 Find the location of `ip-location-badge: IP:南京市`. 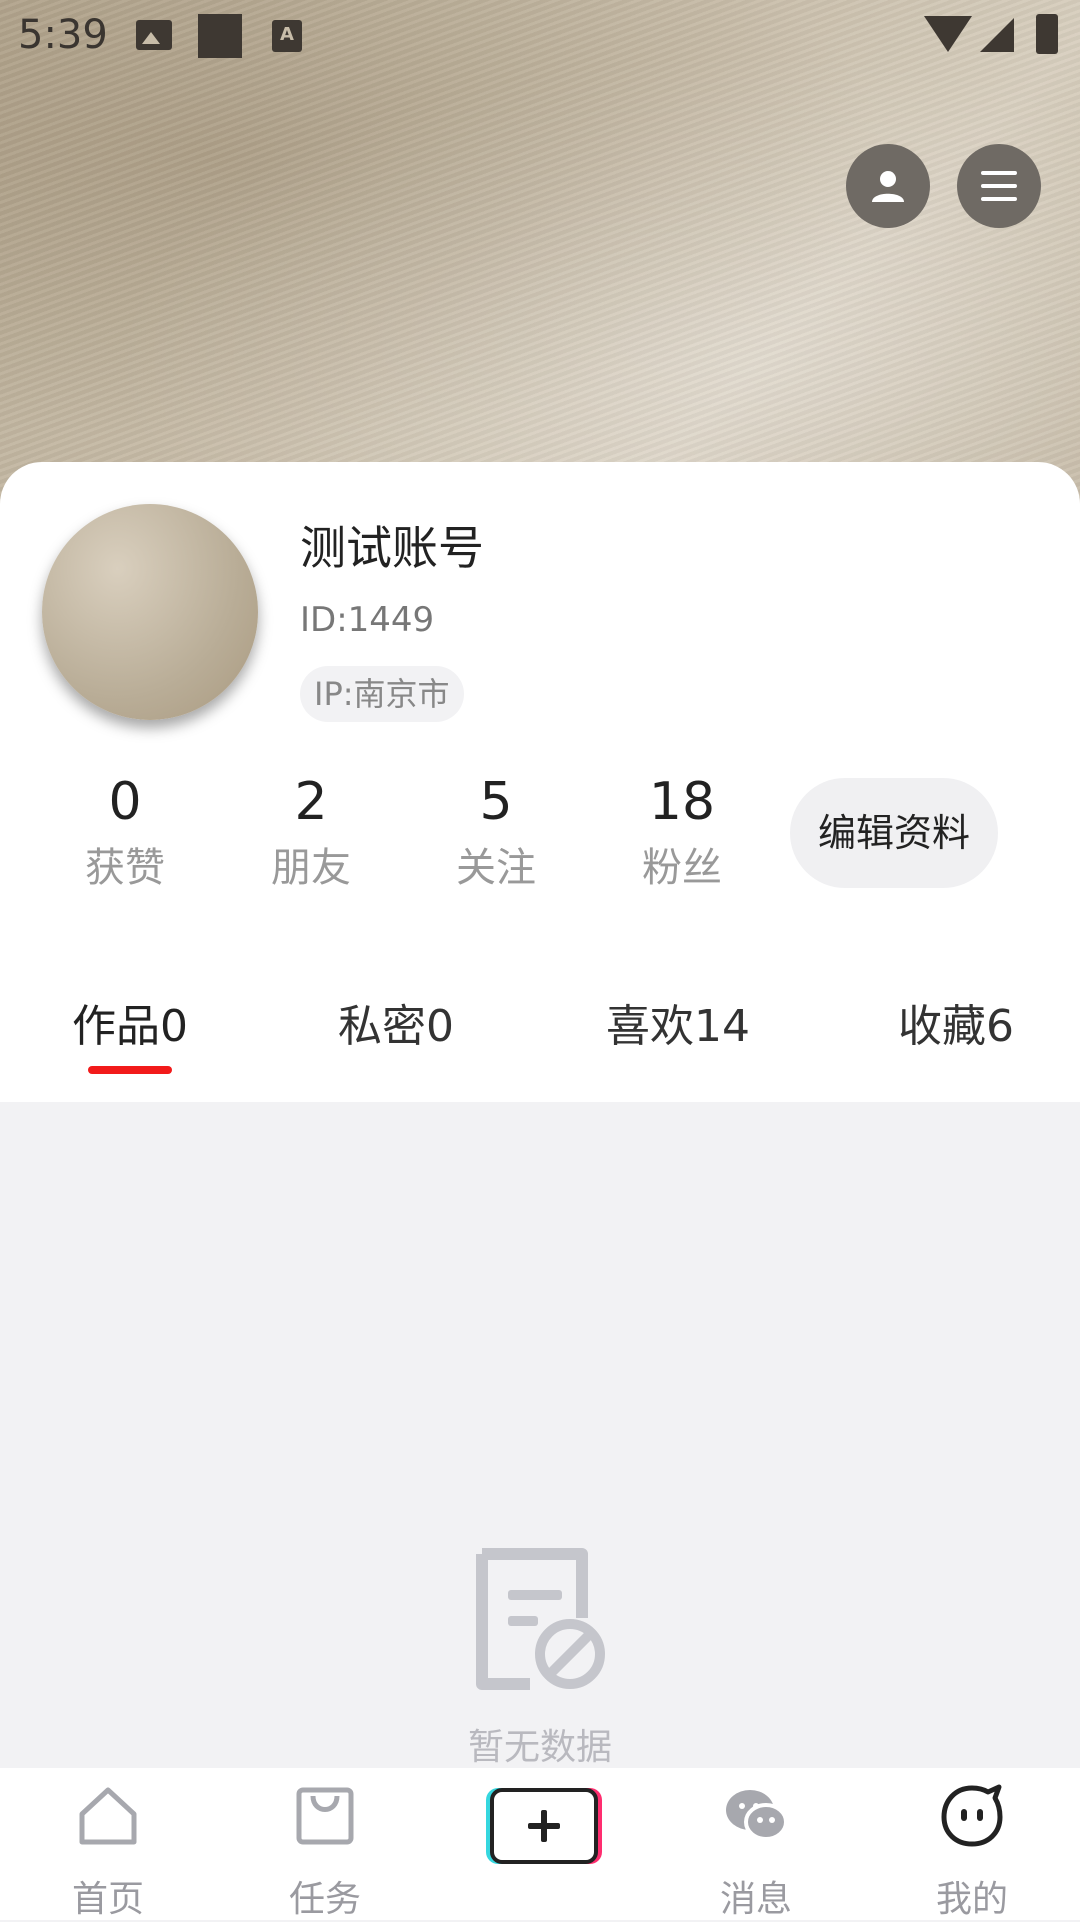

ip-location-badge: IP:南京市 is located at coordinates (382, 694).